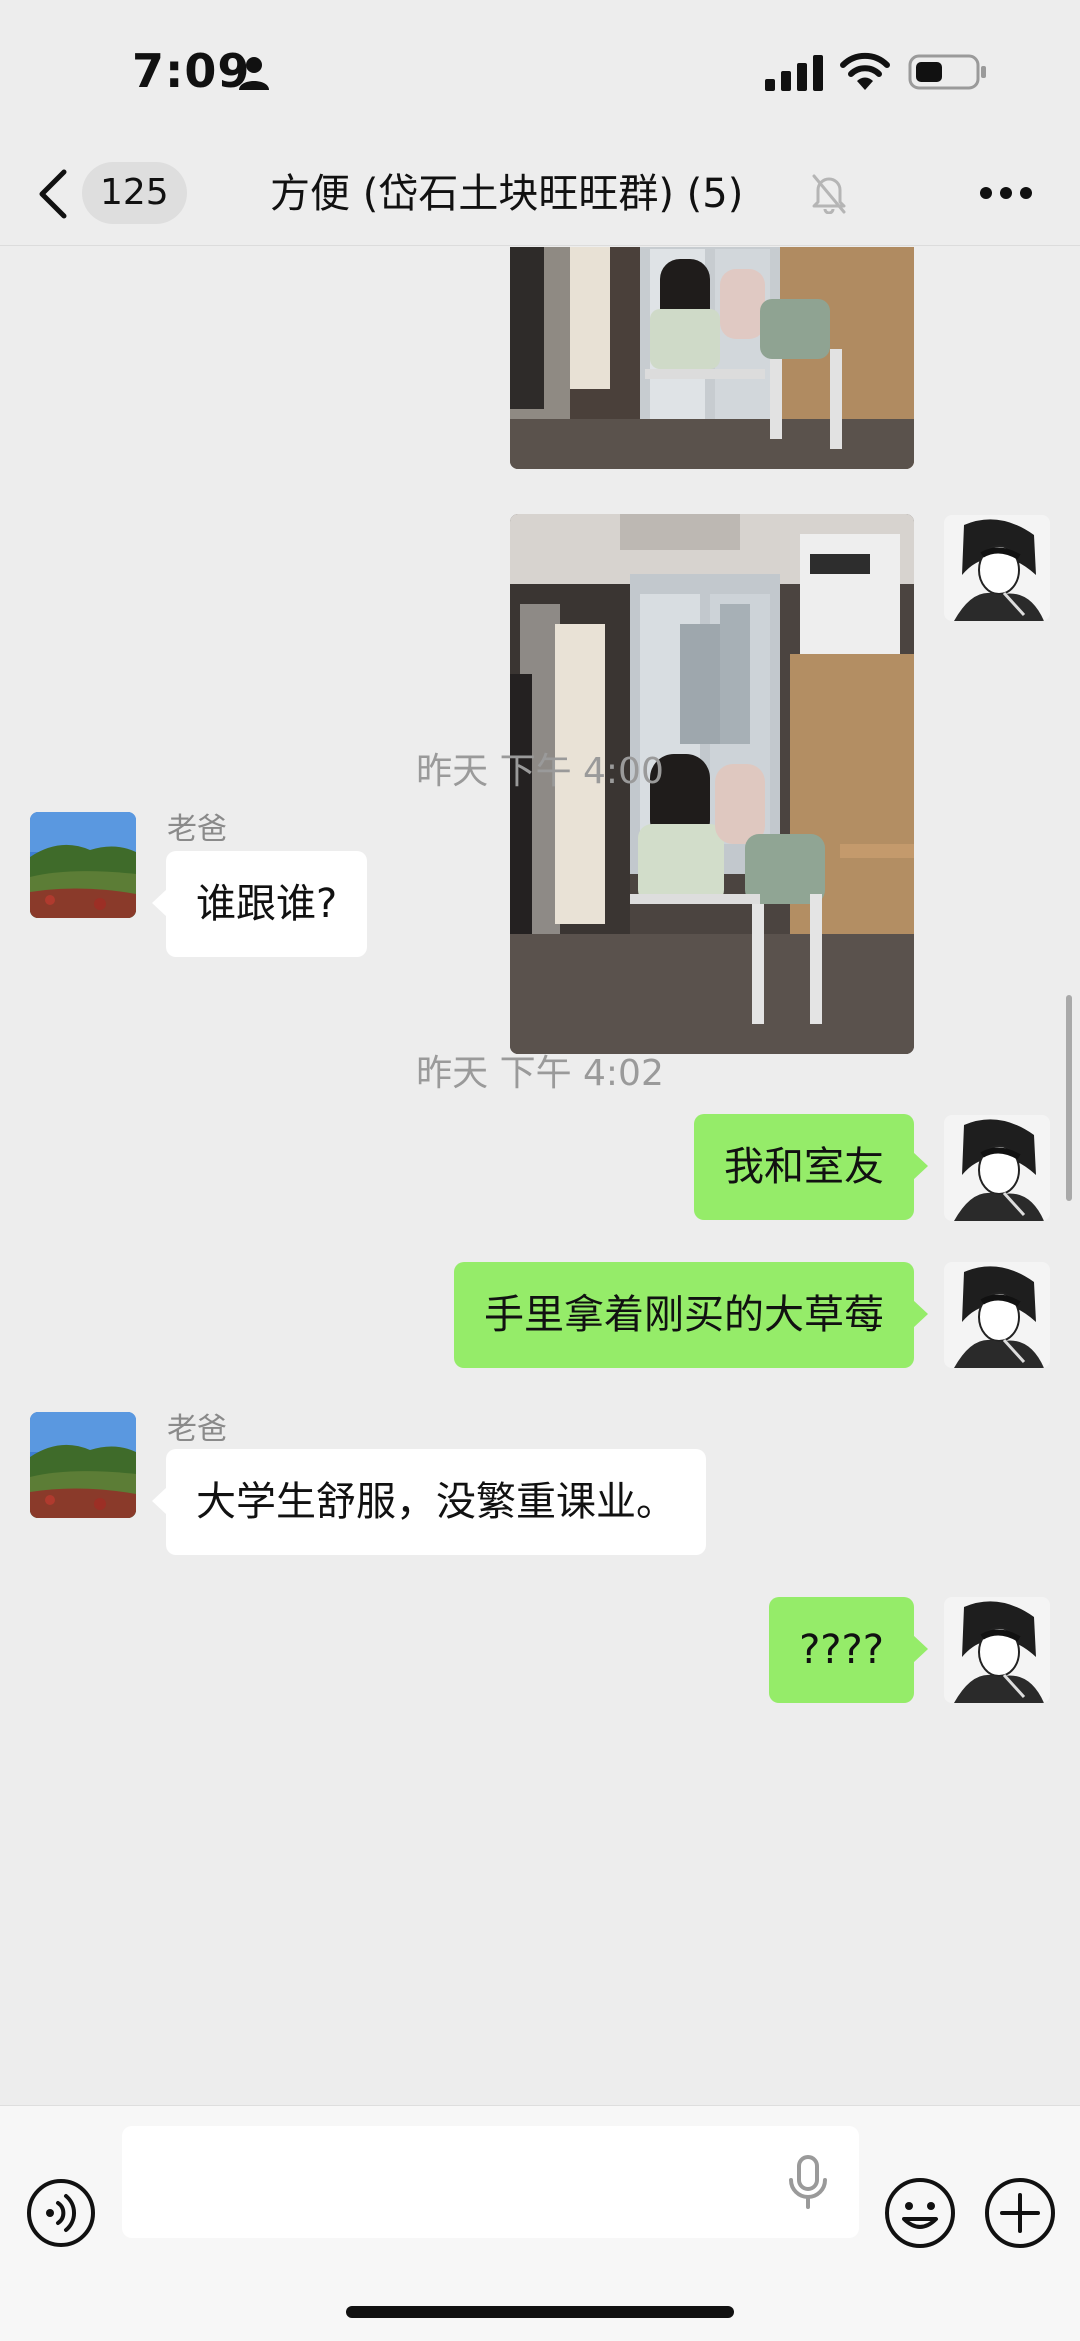 The height and width of the screenshot is (2341, 1080). What do you see at coordinates (191, 71) in the screenshot?
I see `status-time: 7:09` at bounding box center [191, 71].